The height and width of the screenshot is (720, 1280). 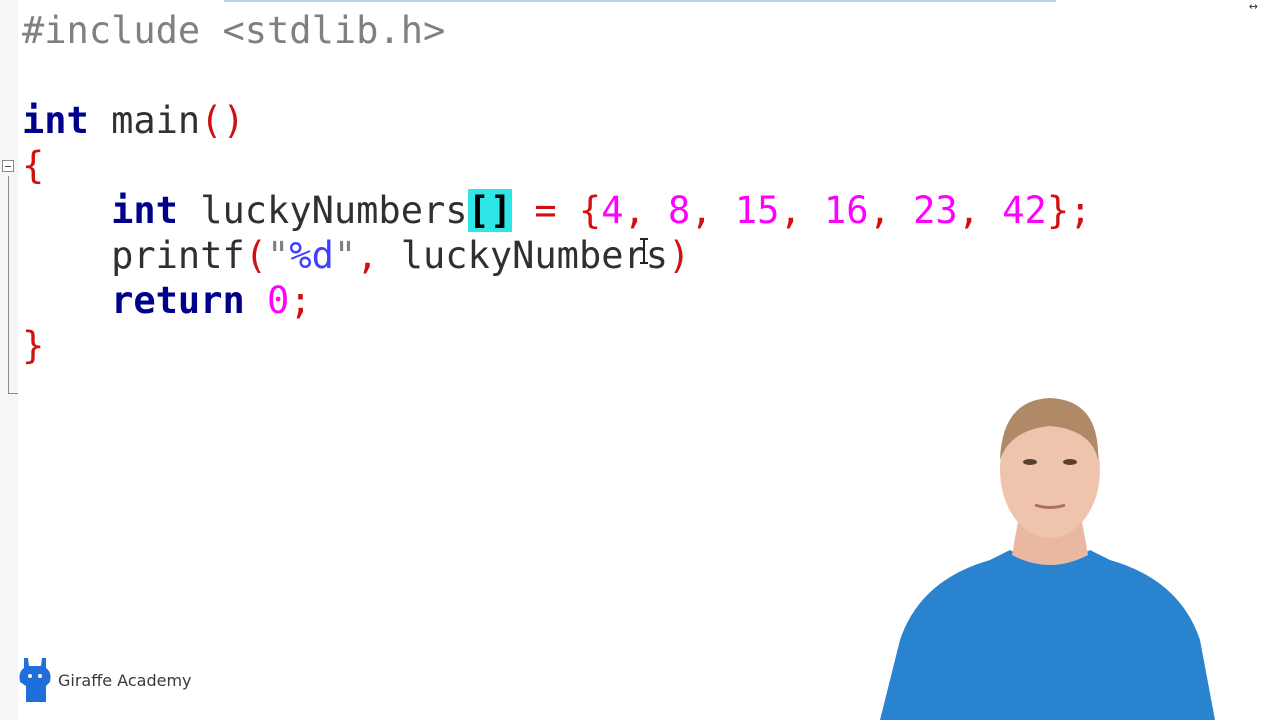 I want to click on code-token: printf, so click(x=133, y=255).